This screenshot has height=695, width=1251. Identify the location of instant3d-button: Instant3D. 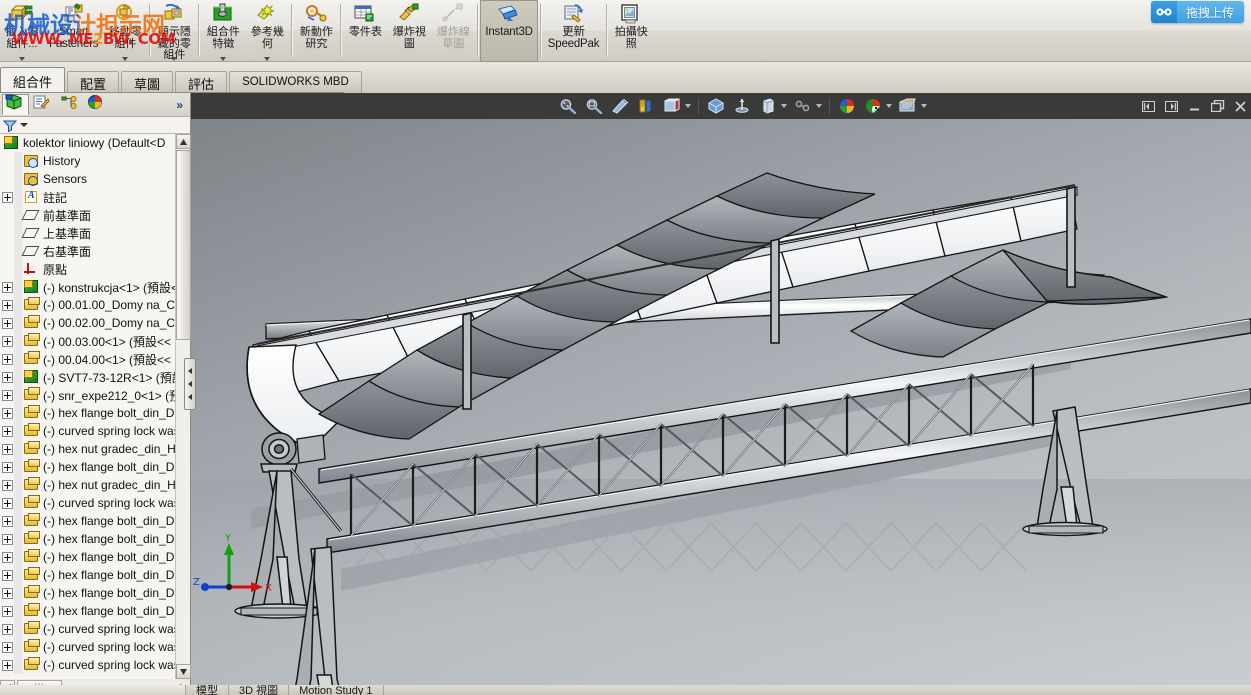
(509, 31).